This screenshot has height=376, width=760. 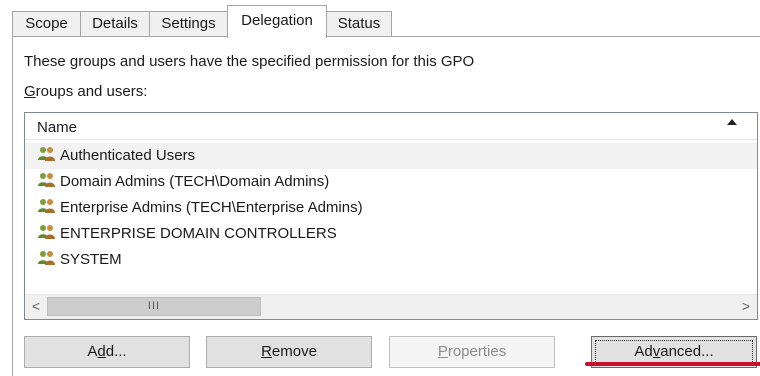 What do you see at coordinates (266, 351) in the screenshot?
I see `remove-button-mnemonic: R` at bounding box center [266, 351].